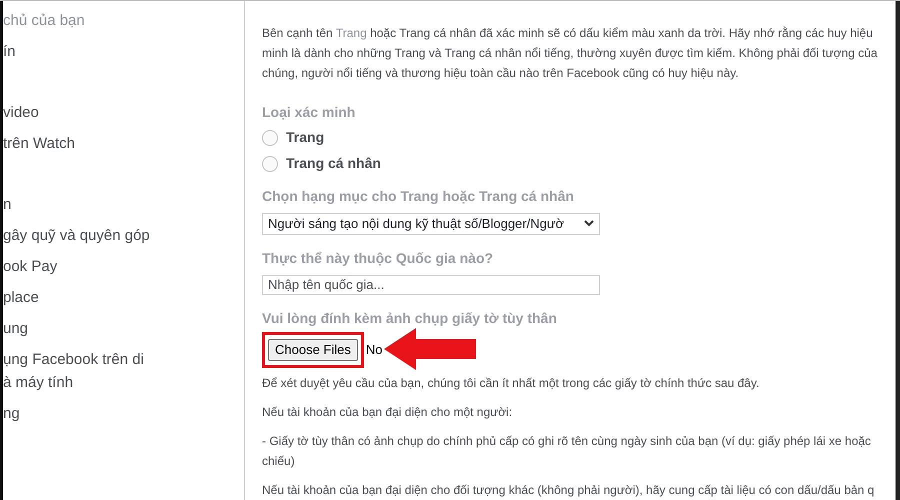  Describe the element at coordinates (123, 297) in the screenshot. I see `sidebar-item: place` at that location.